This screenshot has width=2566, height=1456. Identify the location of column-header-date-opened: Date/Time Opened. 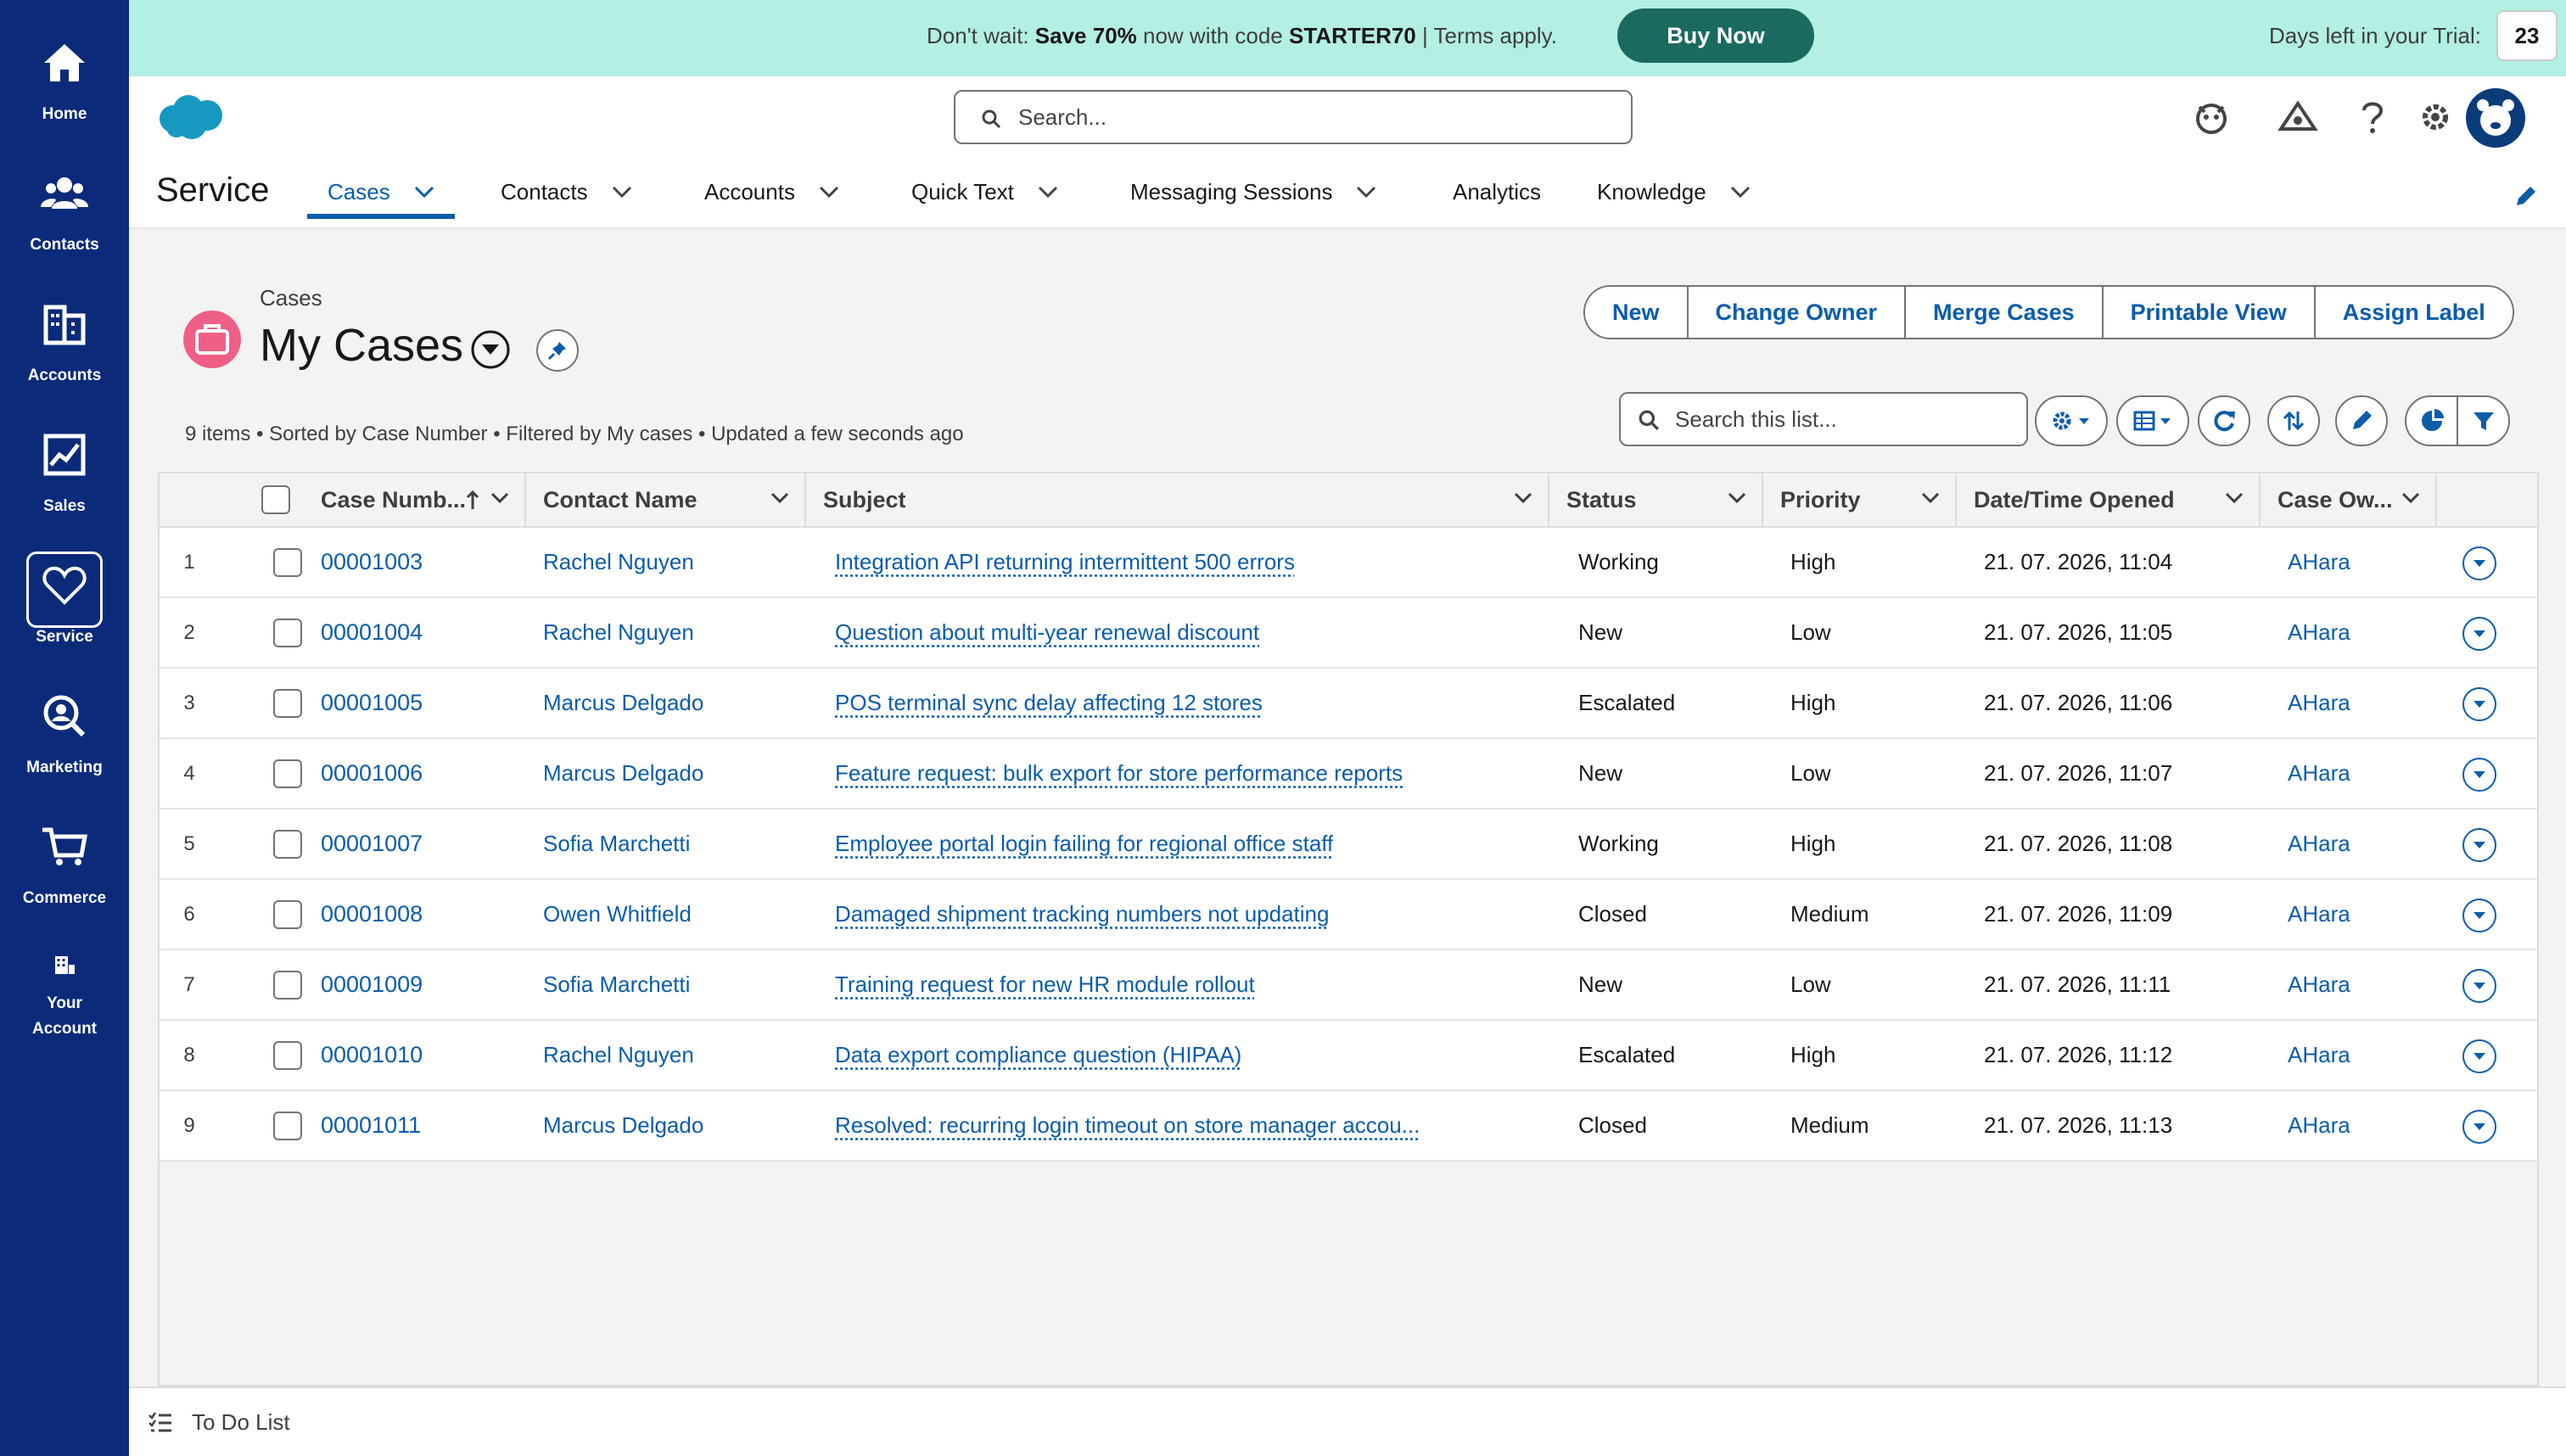
(2109, 499).